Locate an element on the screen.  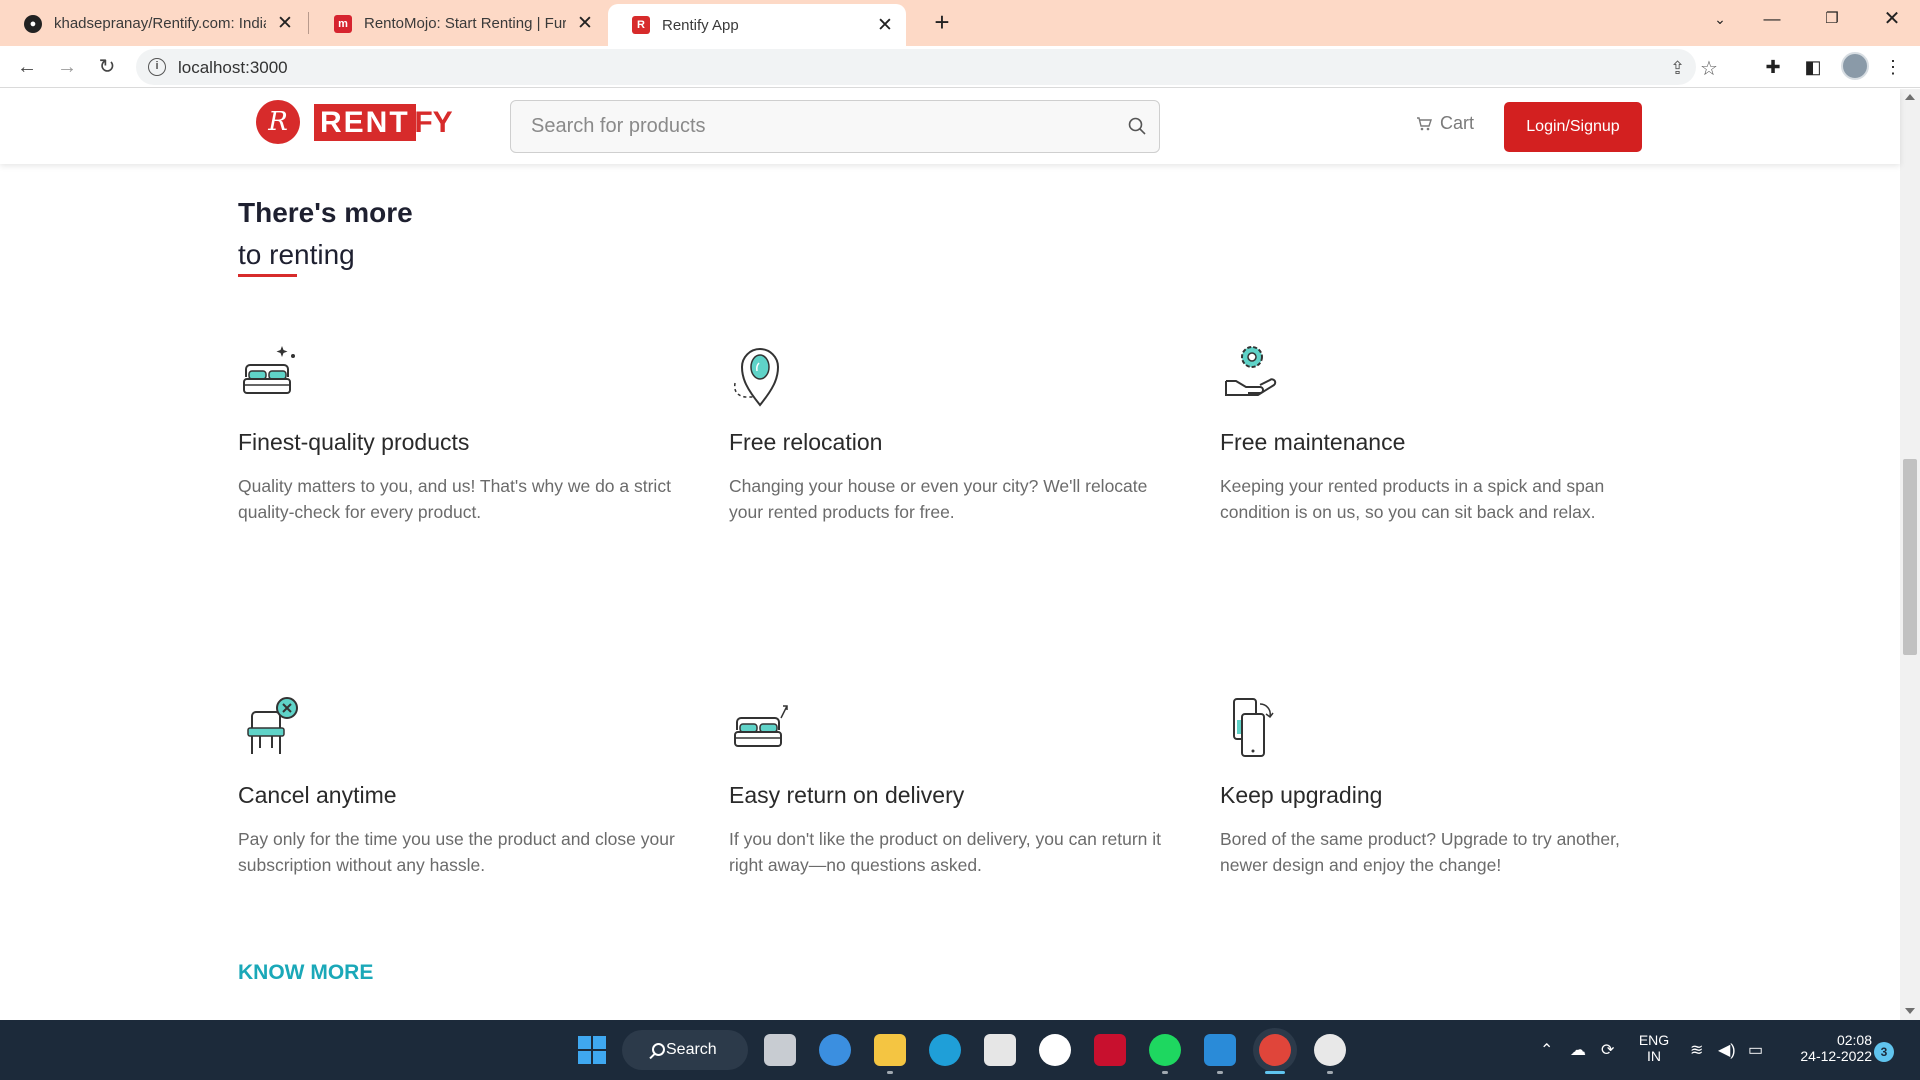
tray-chevron-up-icon: ⌃ is located at coordinates (1546, 1050).